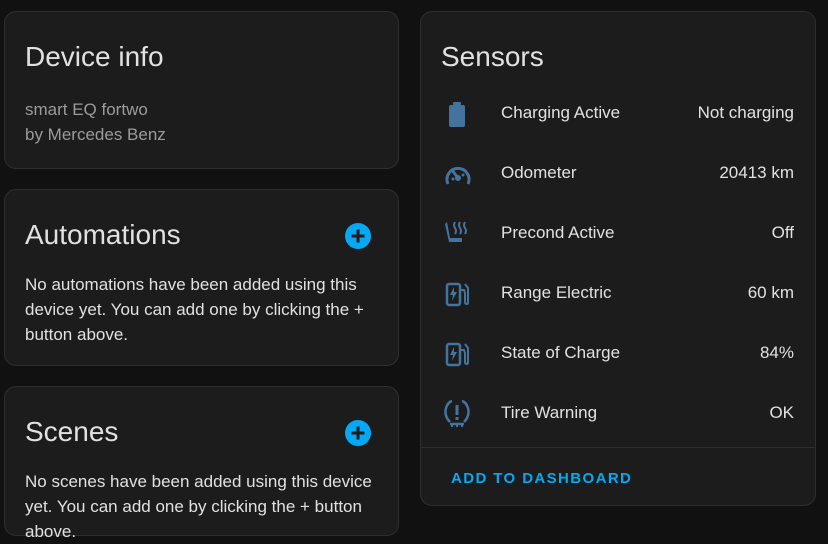 The width and height of the screenshot is (828, 544). Describe the element at coordinates (618, 293) in the screenshot. I see `sensor-row-range-electric: Range Electric 60 km` at that location.